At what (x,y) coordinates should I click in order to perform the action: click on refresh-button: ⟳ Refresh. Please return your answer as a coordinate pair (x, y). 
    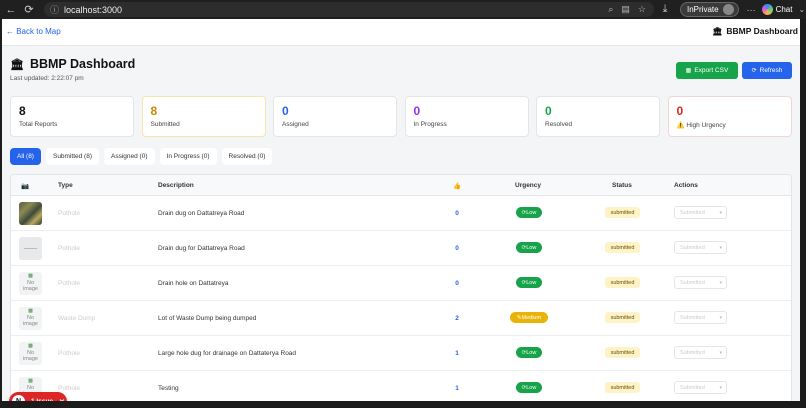
    Looking at the image, I should click on (767, 70).